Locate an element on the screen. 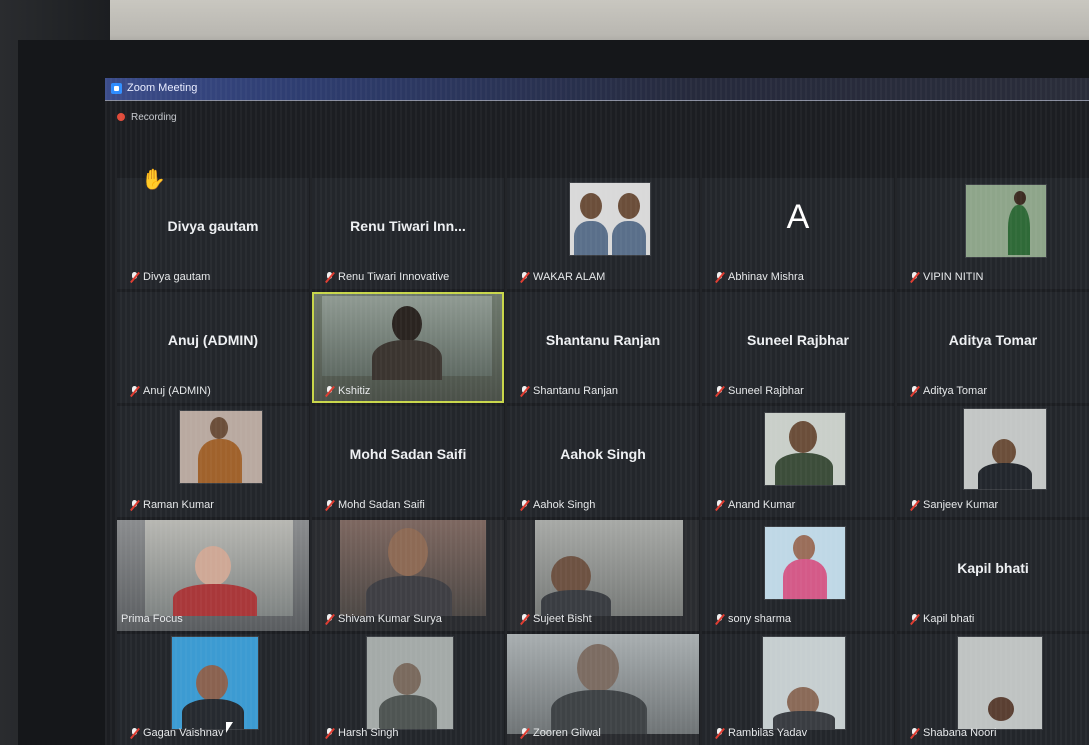 The width and height of the screenshot is (1089, 745). participant-name-large: Kapil bhati is located at coordinates (993, 567).